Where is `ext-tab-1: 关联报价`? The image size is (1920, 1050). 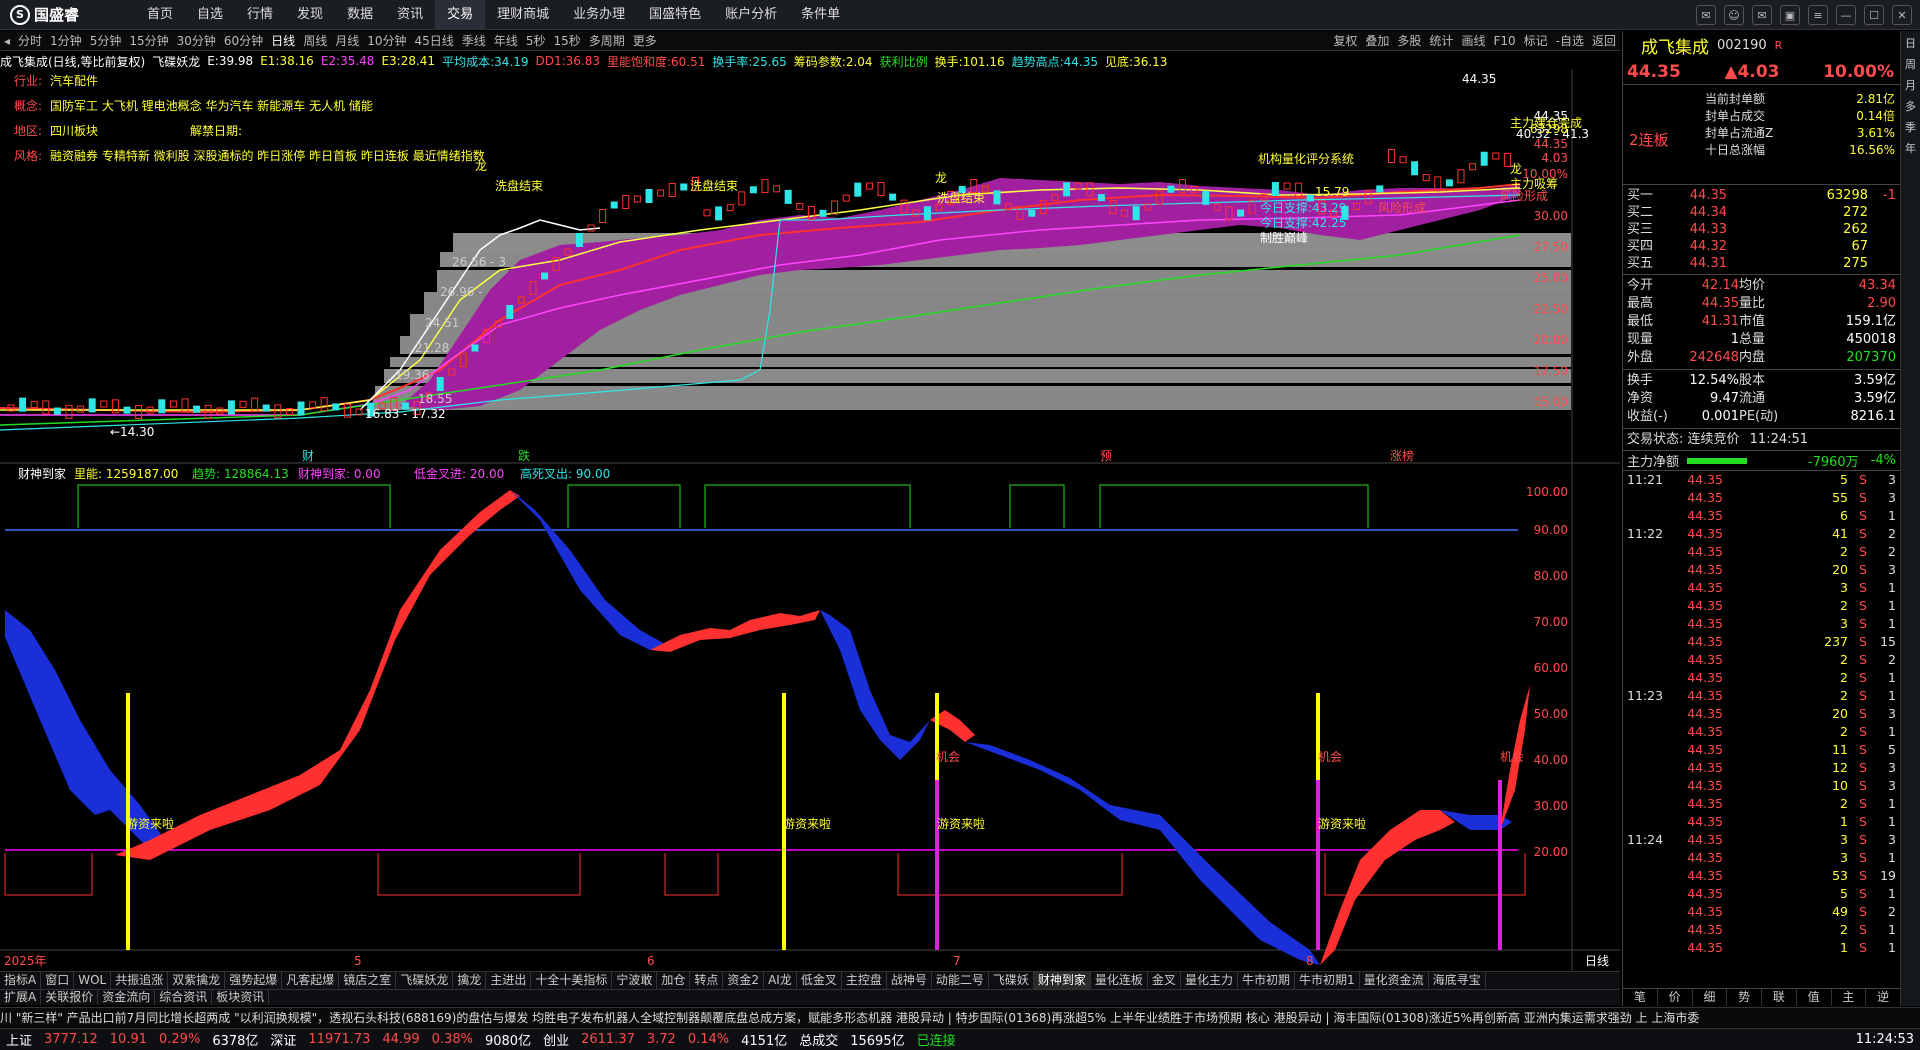 ext-tab-1: 关联报价 is located at coordinates (70, 997).